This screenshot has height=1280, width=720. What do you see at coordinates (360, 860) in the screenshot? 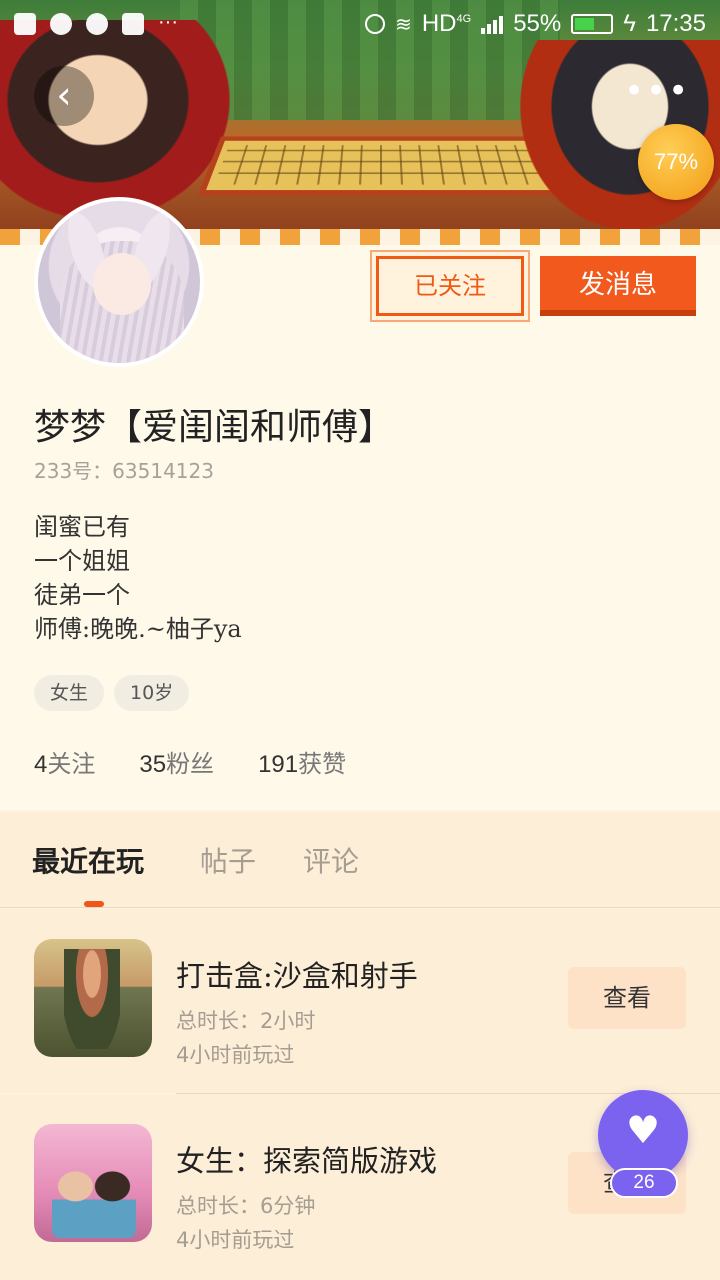
I see `content-tabs: 最近在玩 帖子 评论` at bounding box center [360, 860].